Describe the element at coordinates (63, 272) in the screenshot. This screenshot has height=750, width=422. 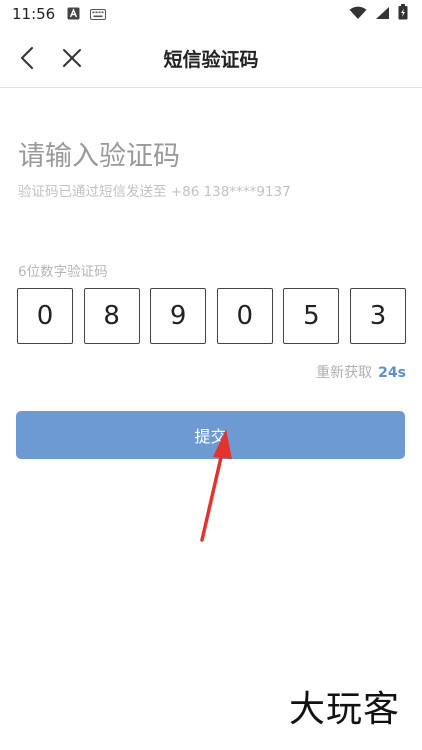
I see `code-label: 6位数字验证码` at that location.